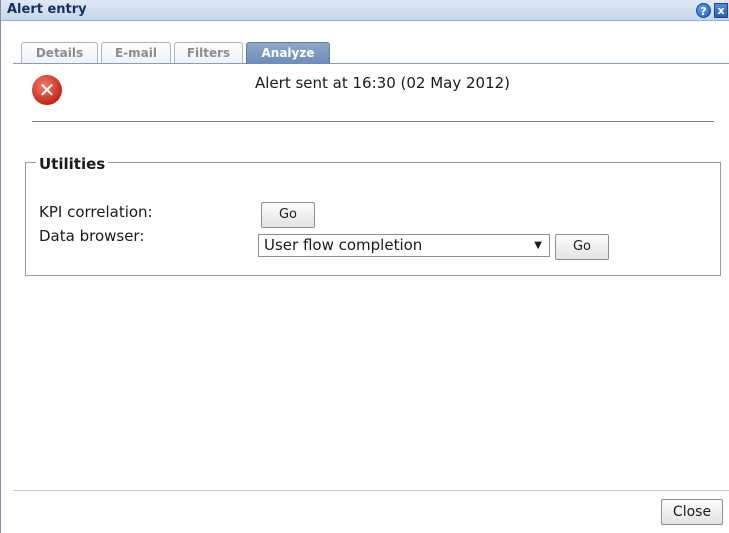  What do you see at coordinates (92, 236) in the screenshot?
I see `data-browser-label: Data browser:` at bounding box center [92, 236].